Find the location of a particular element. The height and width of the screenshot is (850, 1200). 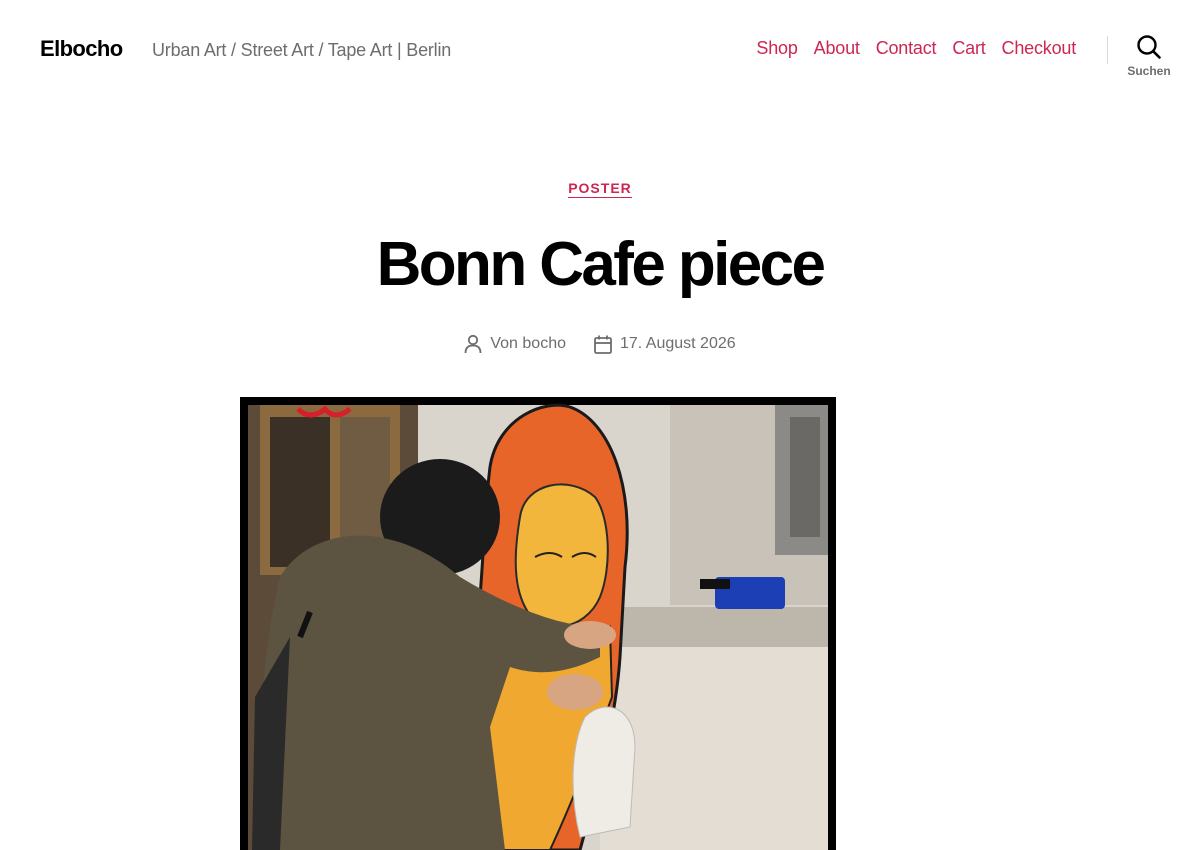

post-date: 17. August 2026 is located at coordinates (665, 344).